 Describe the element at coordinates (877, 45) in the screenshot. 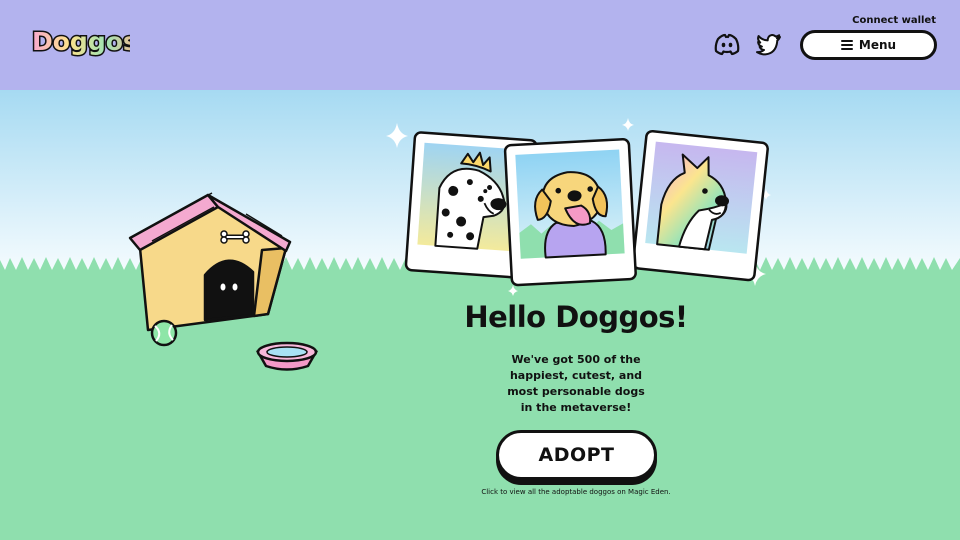

I see `menu-label: Menu` at that location.